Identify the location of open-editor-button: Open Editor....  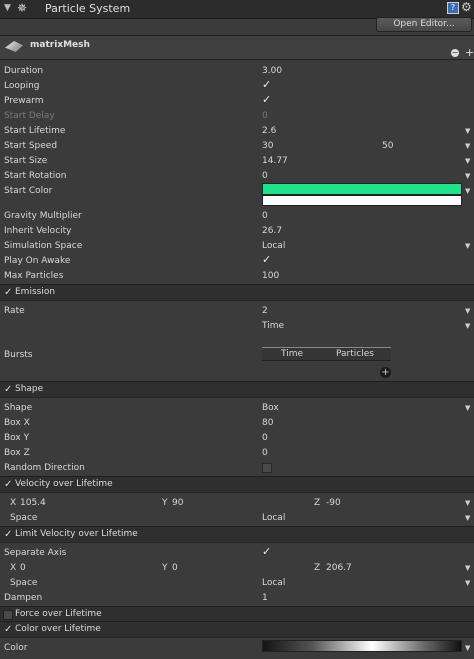
(424, 24).